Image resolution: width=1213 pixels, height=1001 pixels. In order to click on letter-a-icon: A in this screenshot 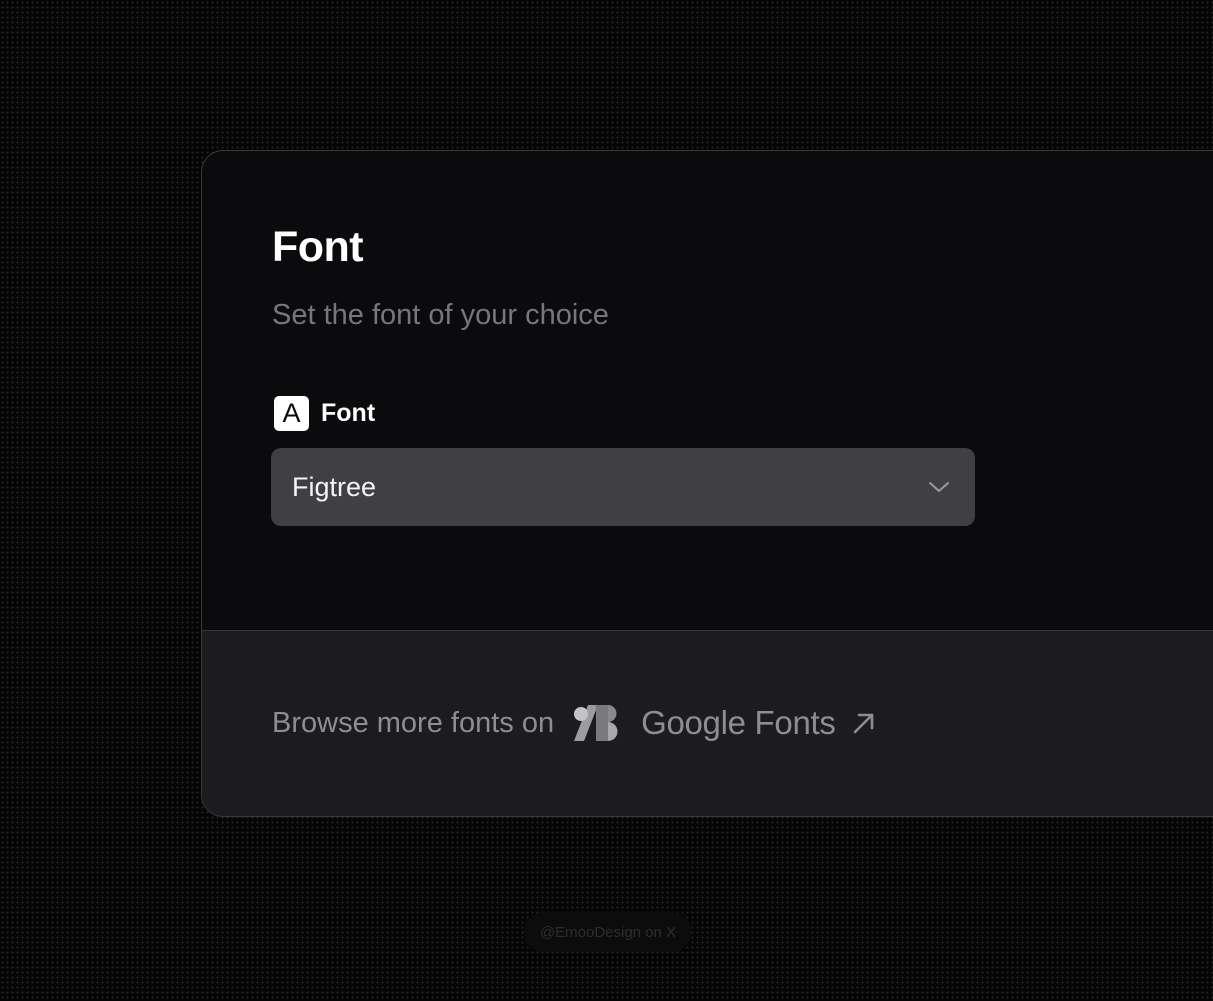, I will do `click(291, 413)`.